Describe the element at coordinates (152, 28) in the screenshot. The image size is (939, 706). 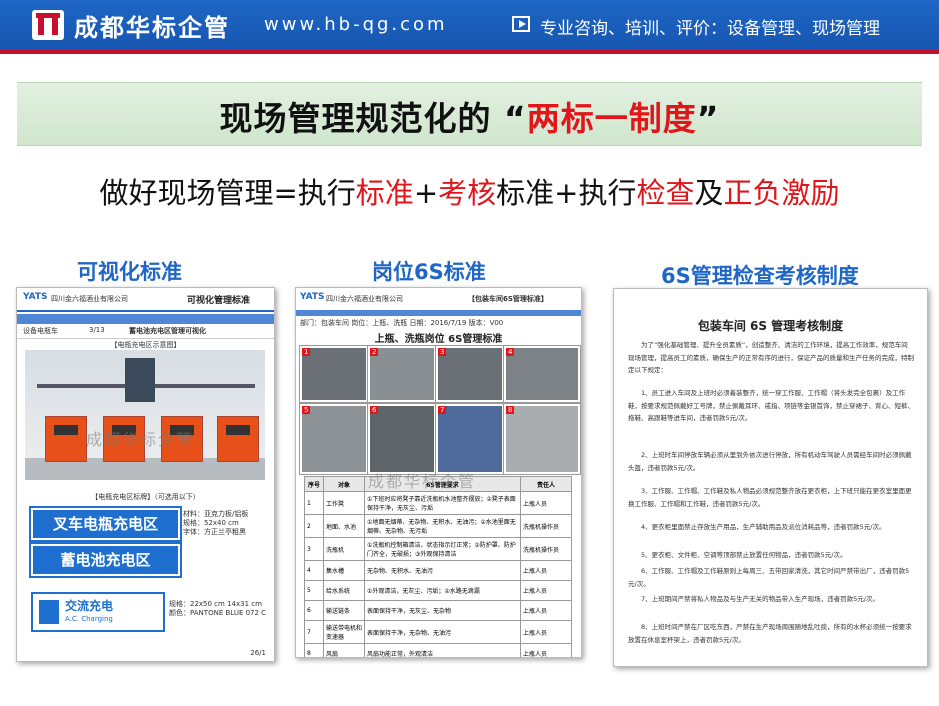
I see `brand-name: 成都华标企管` at that location.